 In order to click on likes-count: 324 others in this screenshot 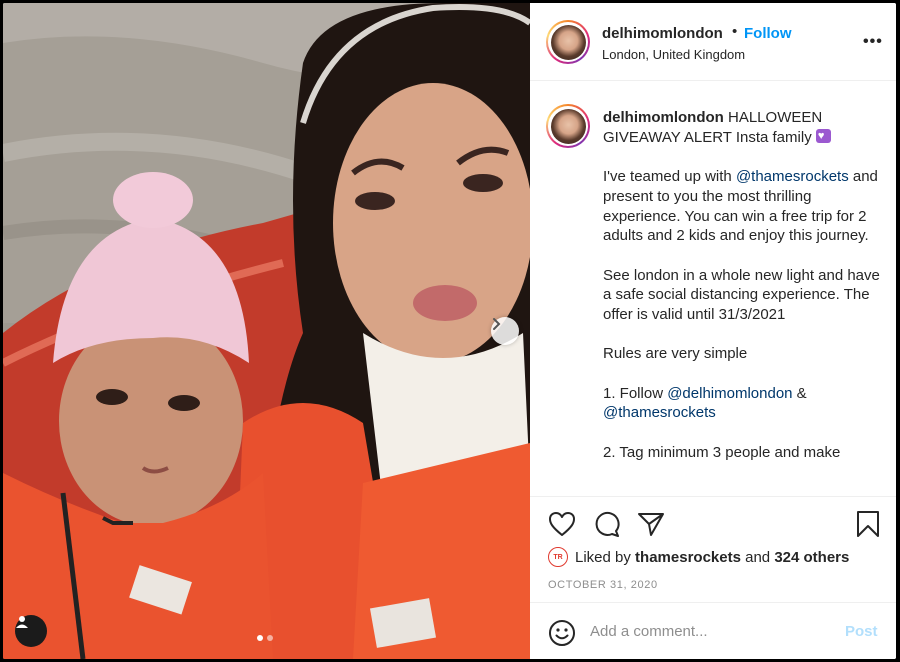, I will do `click(811, 557)`.